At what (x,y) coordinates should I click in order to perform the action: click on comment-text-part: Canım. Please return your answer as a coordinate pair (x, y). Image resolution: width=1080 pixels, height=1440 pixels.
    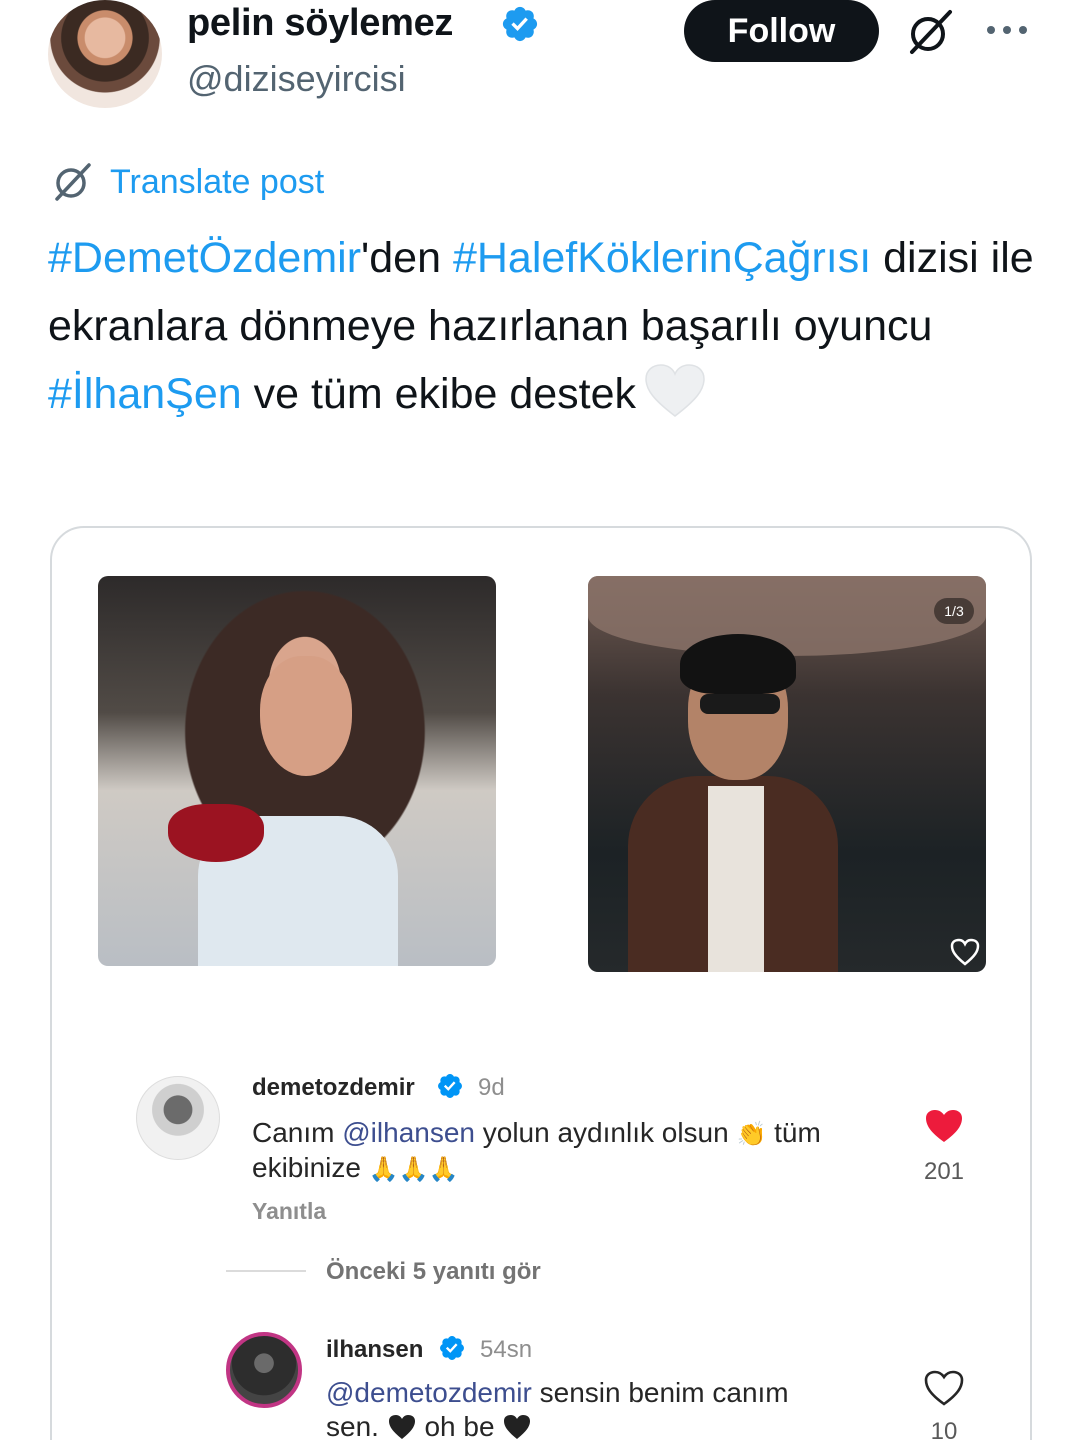
    Looking at the image, I should click on (297, 1132).